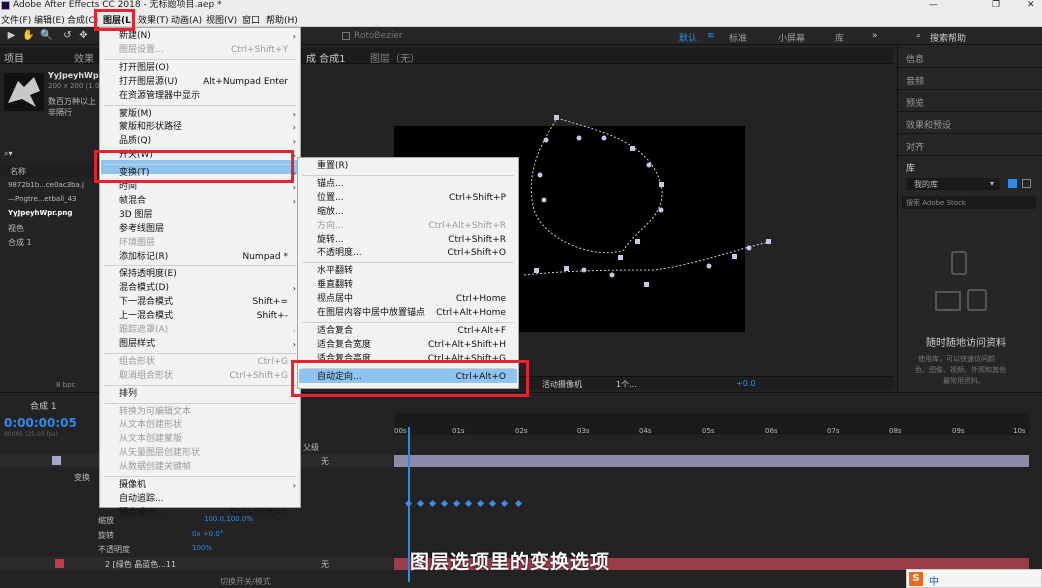  I want to click on panel-info: 信息, so click(915, 58).